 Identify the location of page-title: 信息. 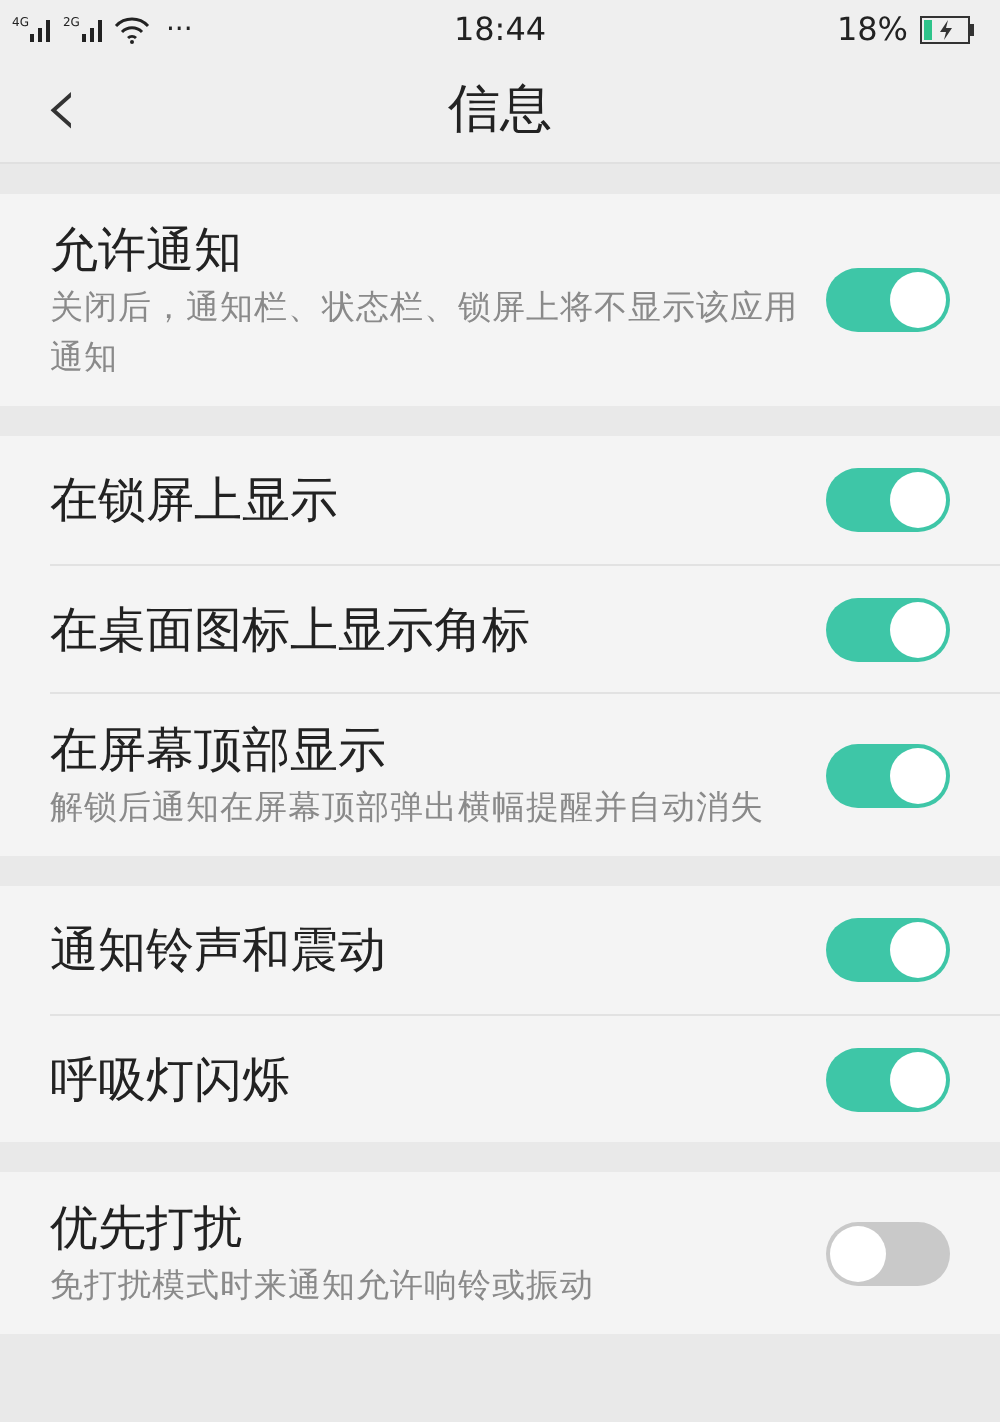
(500, 111).